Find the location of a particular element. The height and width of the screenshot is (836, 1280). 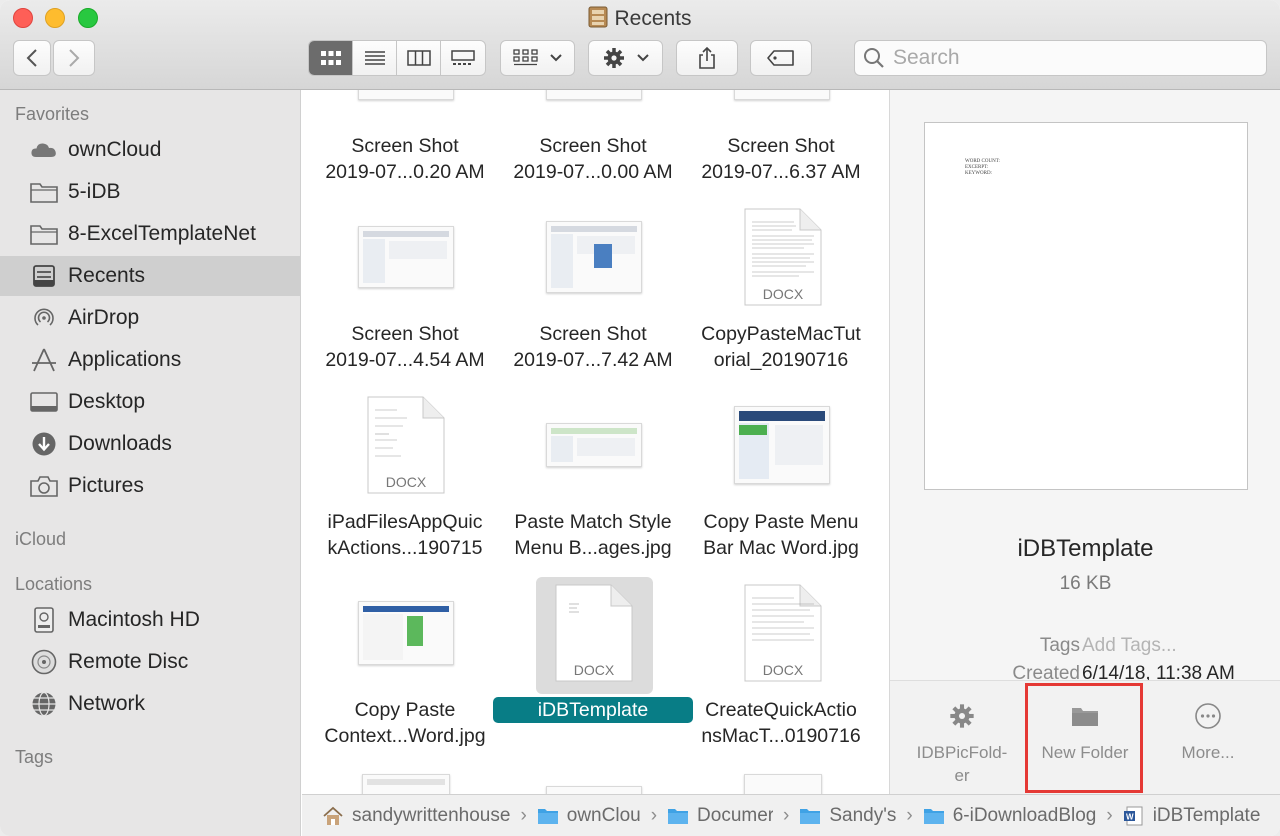

sidebar-section-locations: Locations is located at coordinates (54, 584).